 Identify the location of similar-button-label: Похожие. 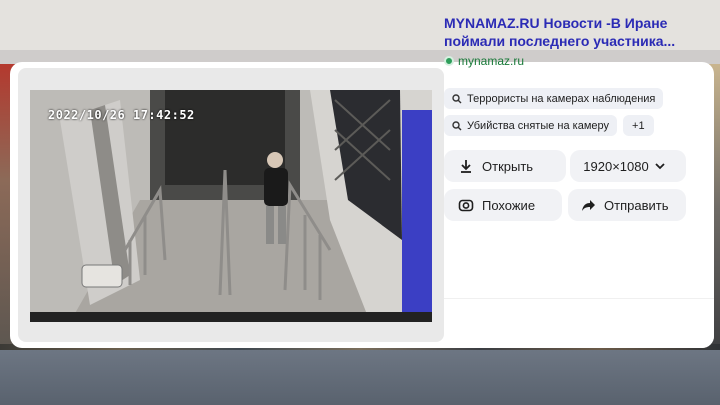
(509, 205).